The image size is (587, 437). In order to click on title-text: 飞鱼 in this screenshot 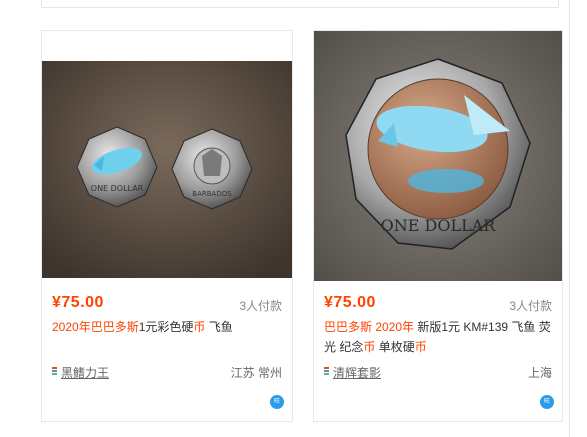, I will do `click(219, 327)`.